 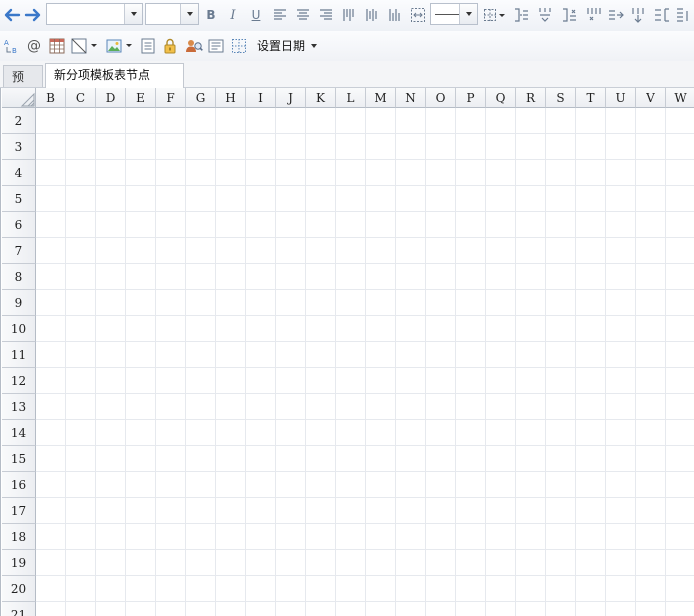 What do you see at coordinates (561, 98) in the screenshot?
I see `column-header: S` at bounding box center [561, 98].